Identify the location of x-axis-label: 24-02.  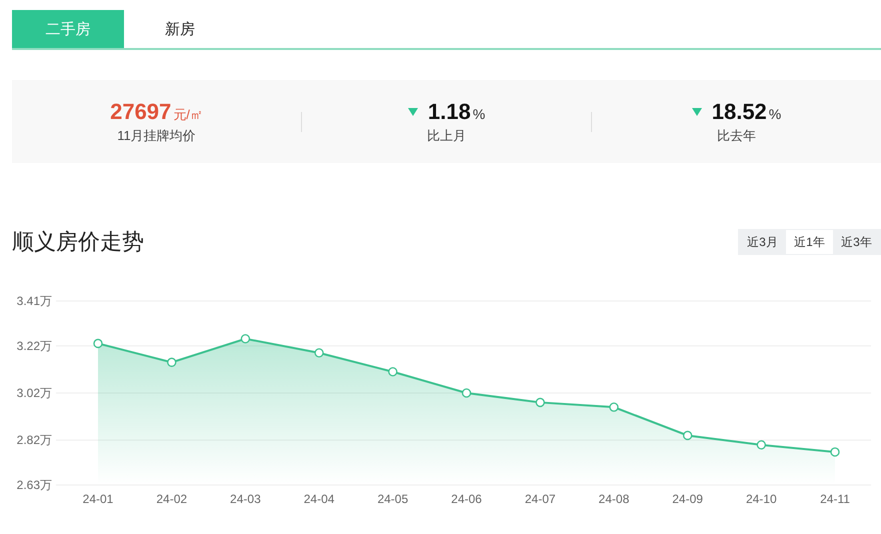
(172, 499).